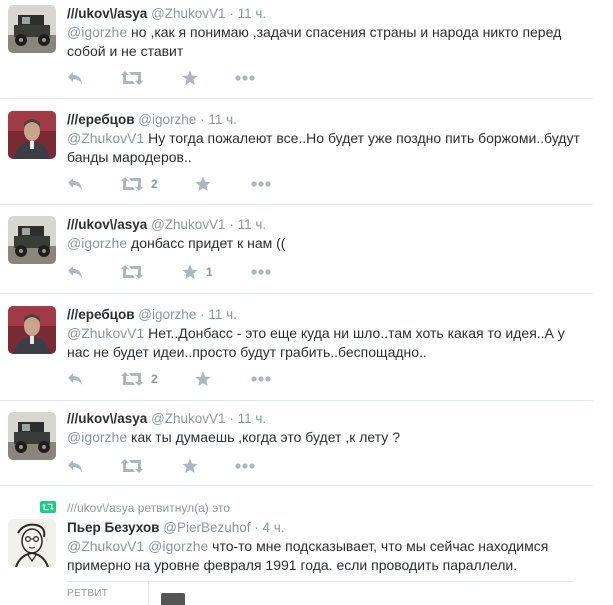  Describe the element at coordinates (48, 507) in the screenshot. I see `retweet-context-icon` at that location.